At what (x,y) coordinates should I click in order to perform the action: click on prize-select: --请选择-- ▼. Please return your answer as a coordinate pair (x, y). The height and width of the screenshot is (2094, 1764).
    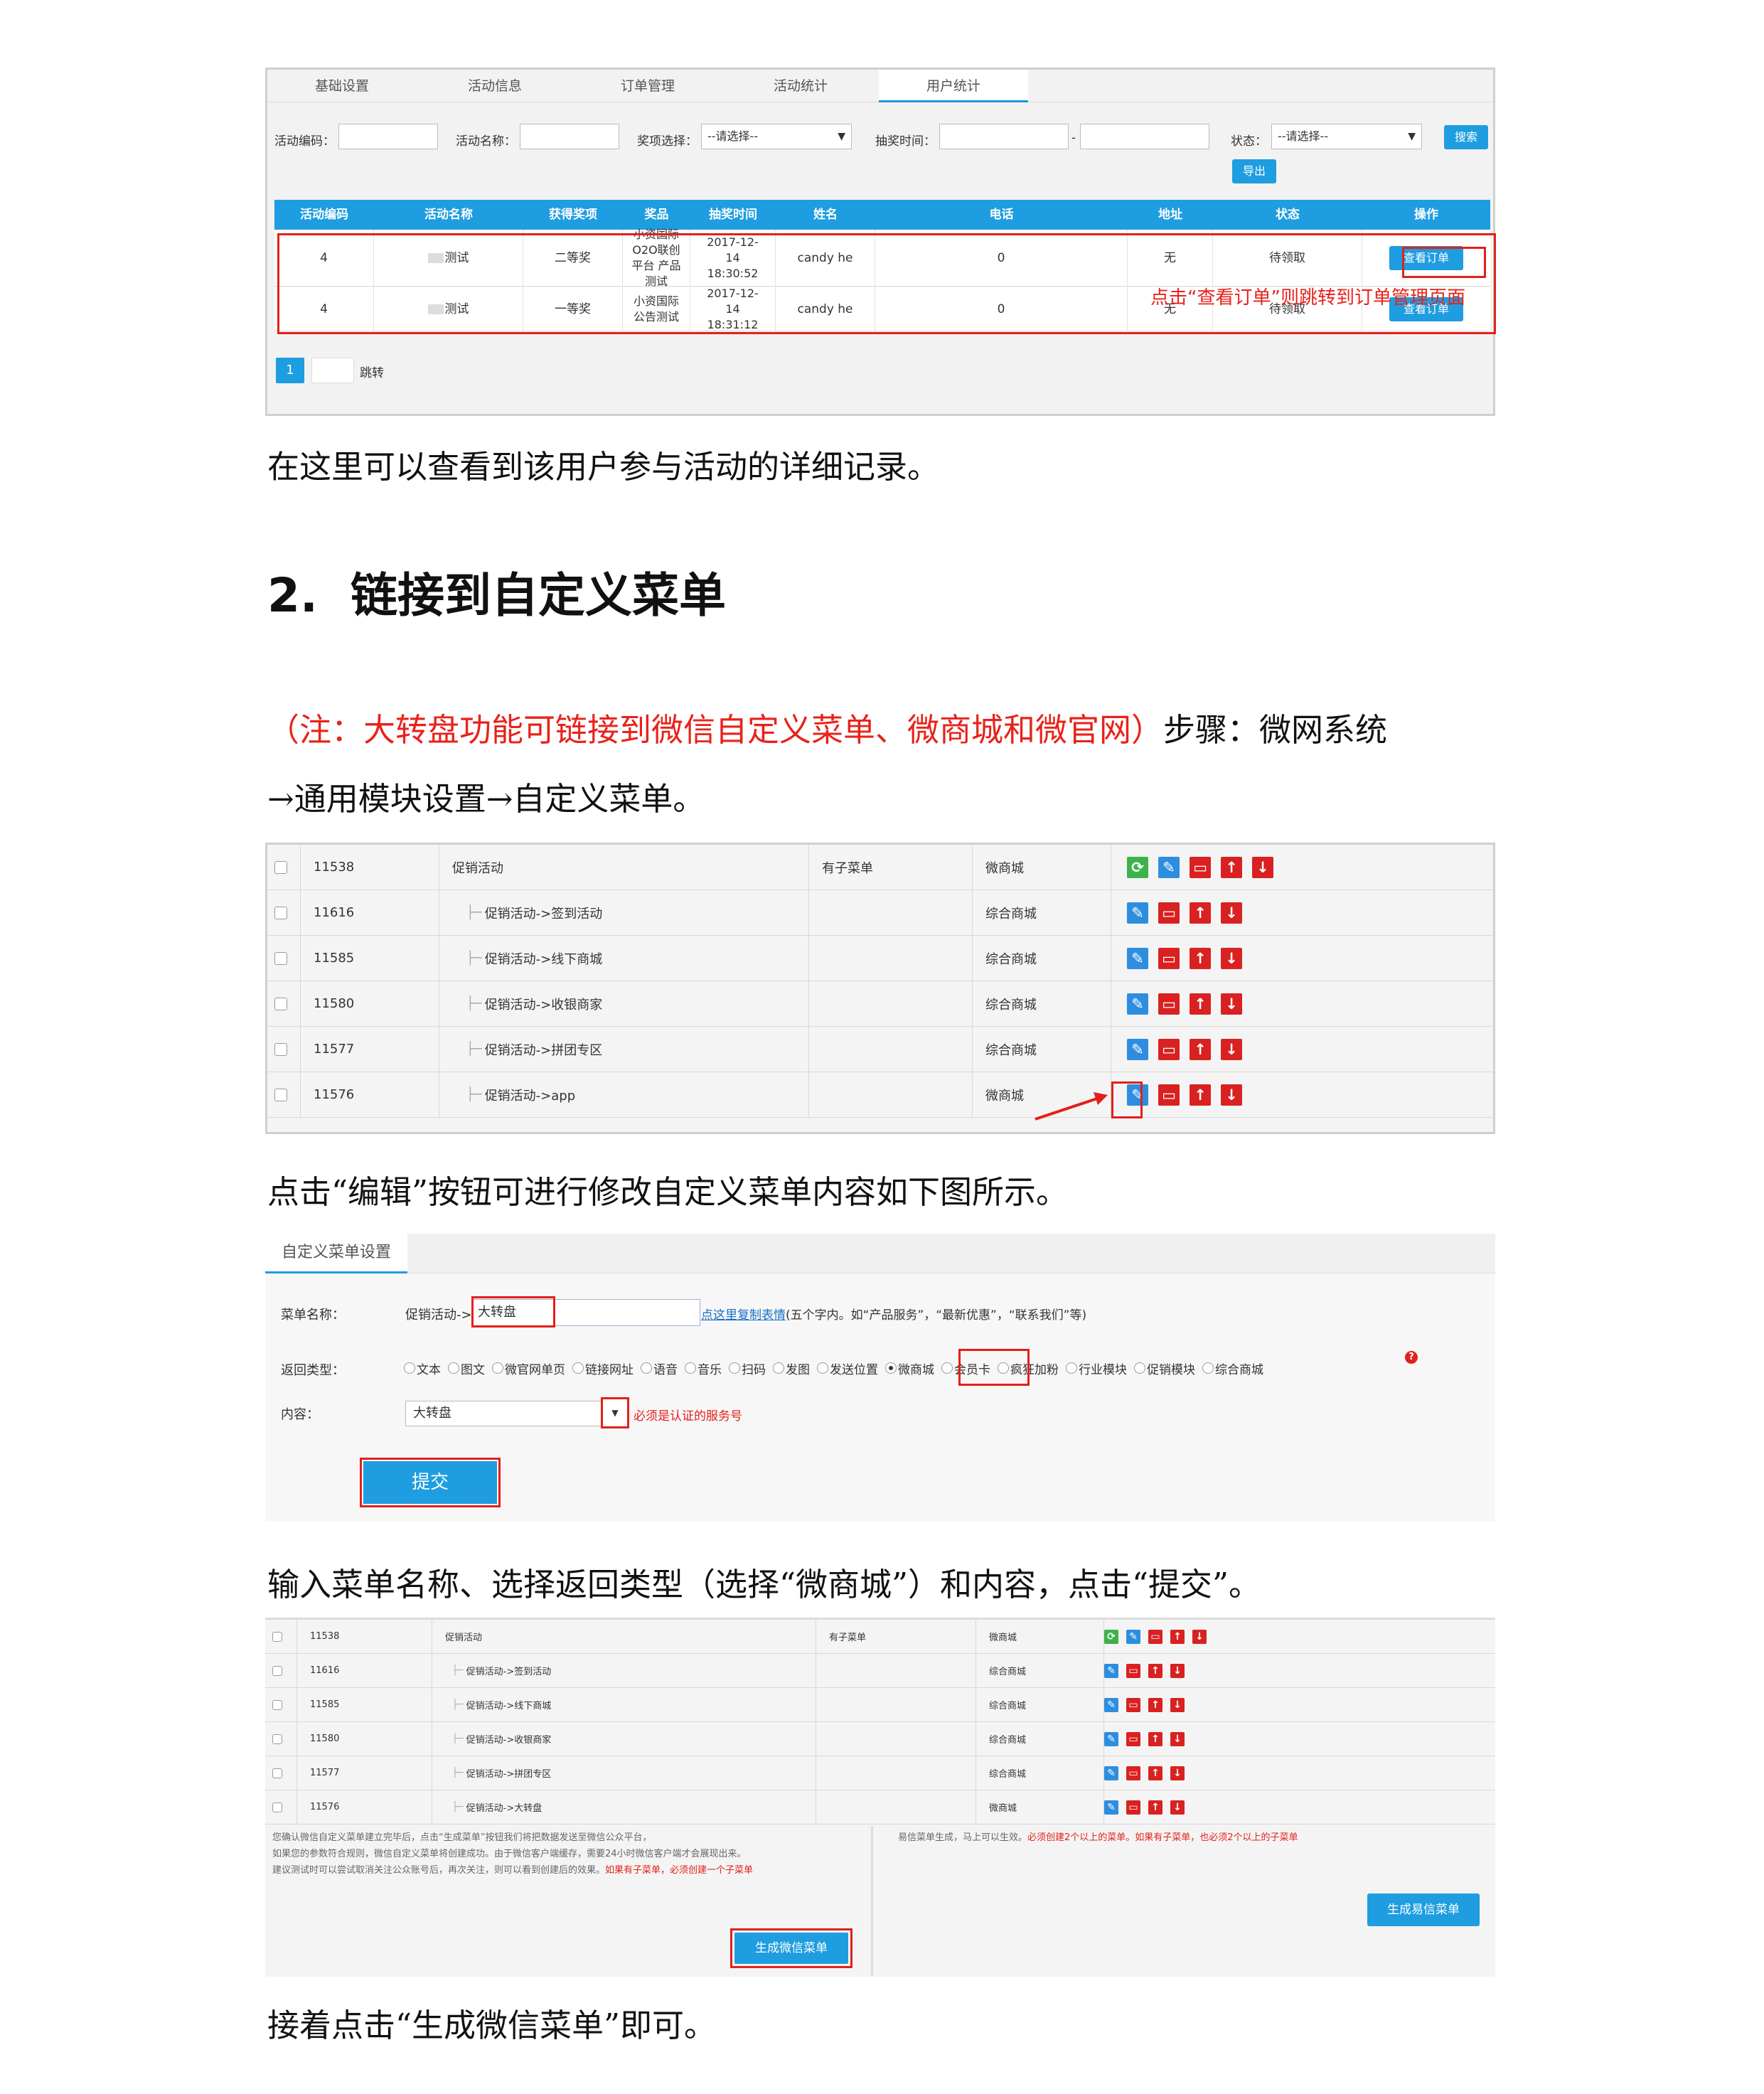
    Looking at the image, I should click on (776, 136).